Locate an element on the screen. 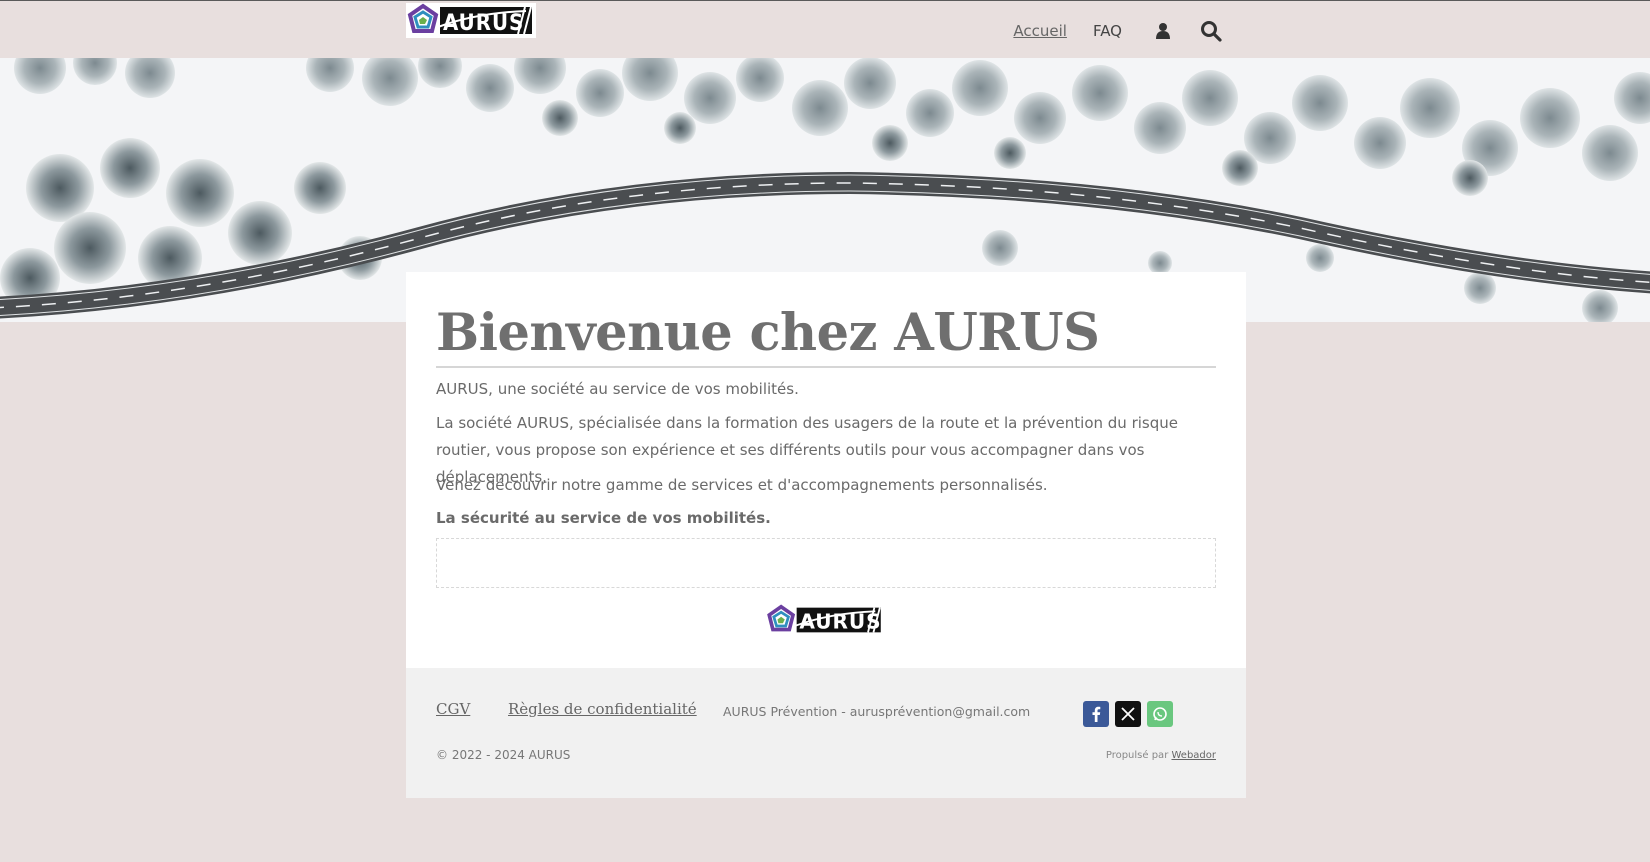  copyright: © 2022 - 2024 AURUS is located at coordinates (503, 755).